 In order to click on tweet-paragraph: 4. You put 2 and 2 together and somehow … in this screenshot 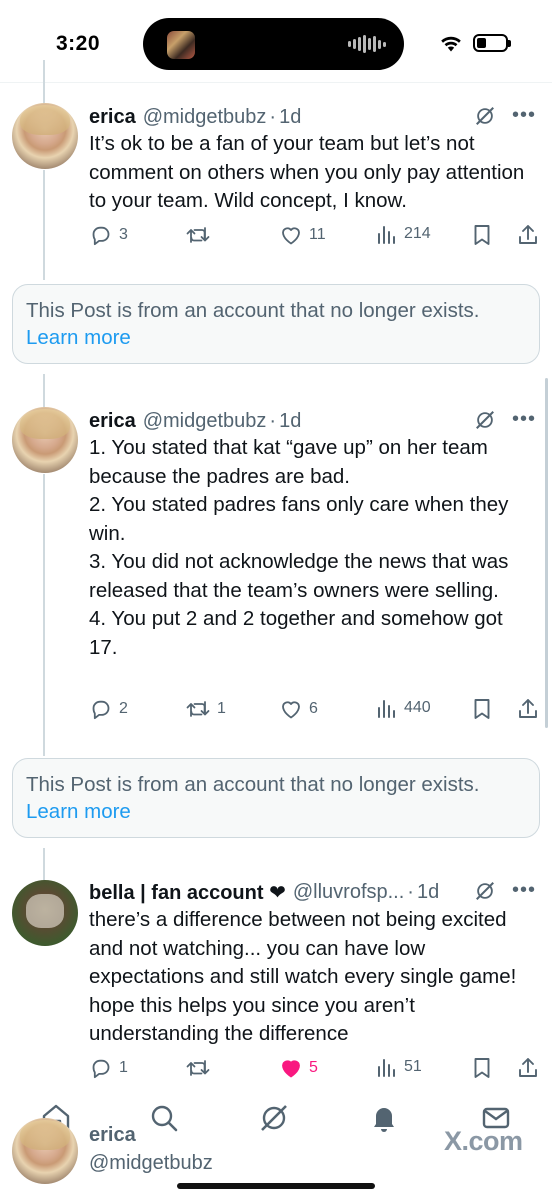, I will do `click(296, 633)`.